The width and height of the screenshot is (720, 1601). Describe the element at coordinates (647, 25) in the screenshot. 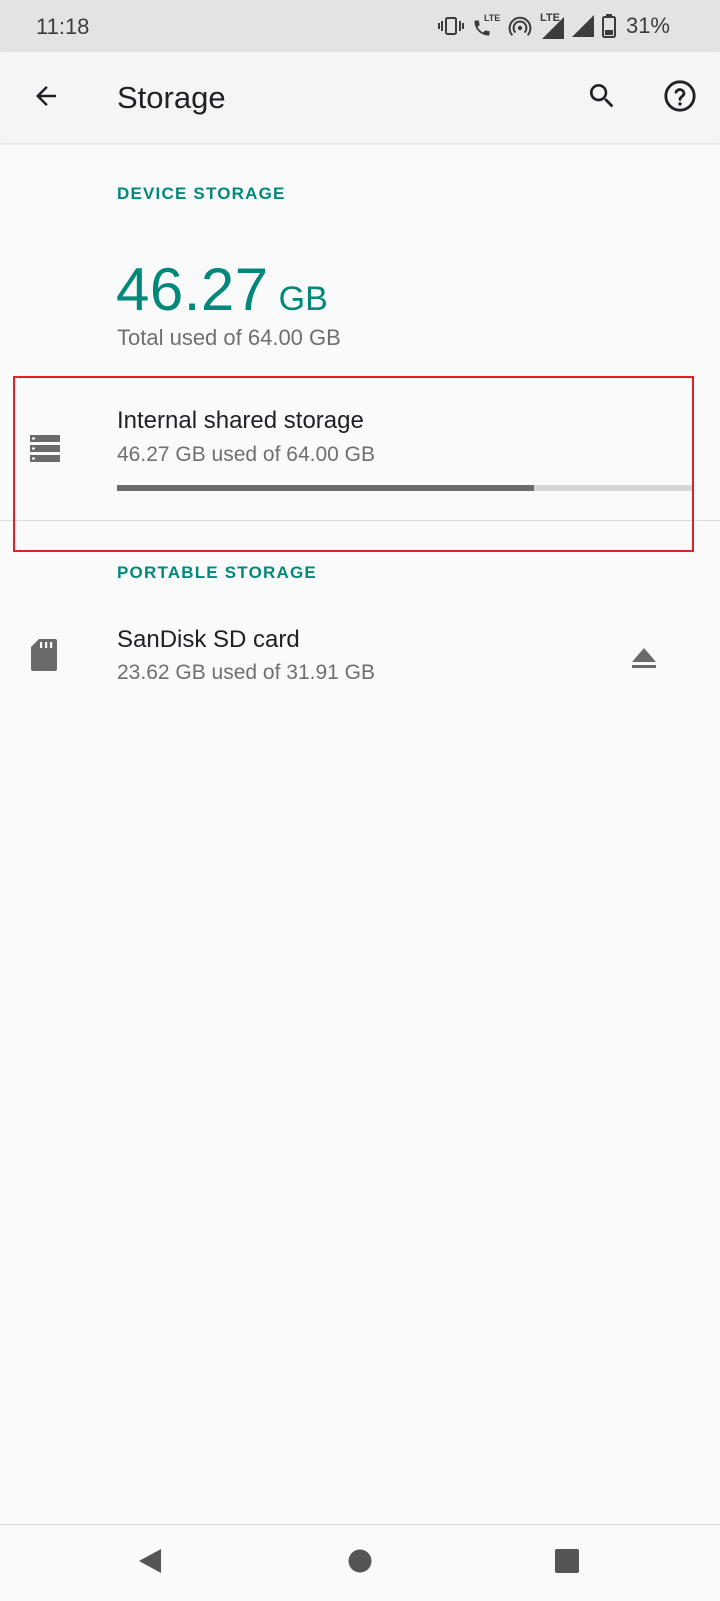

I see `battery-percent: 31%` at that location.